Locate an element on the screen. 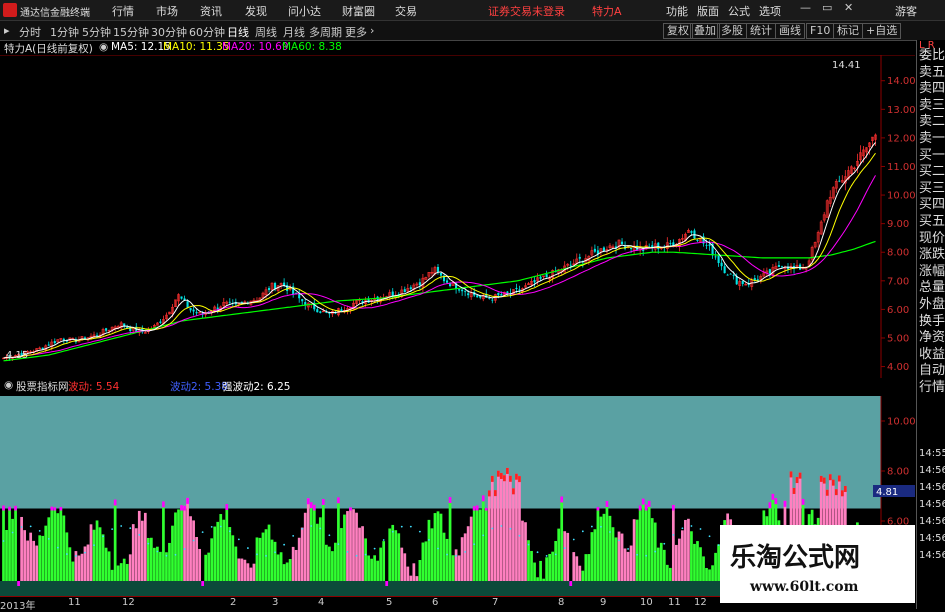 Image resolution: width=945 pixels, height=612 pixels. side-panel-item: 行情 is located at coordinates (932, 387).